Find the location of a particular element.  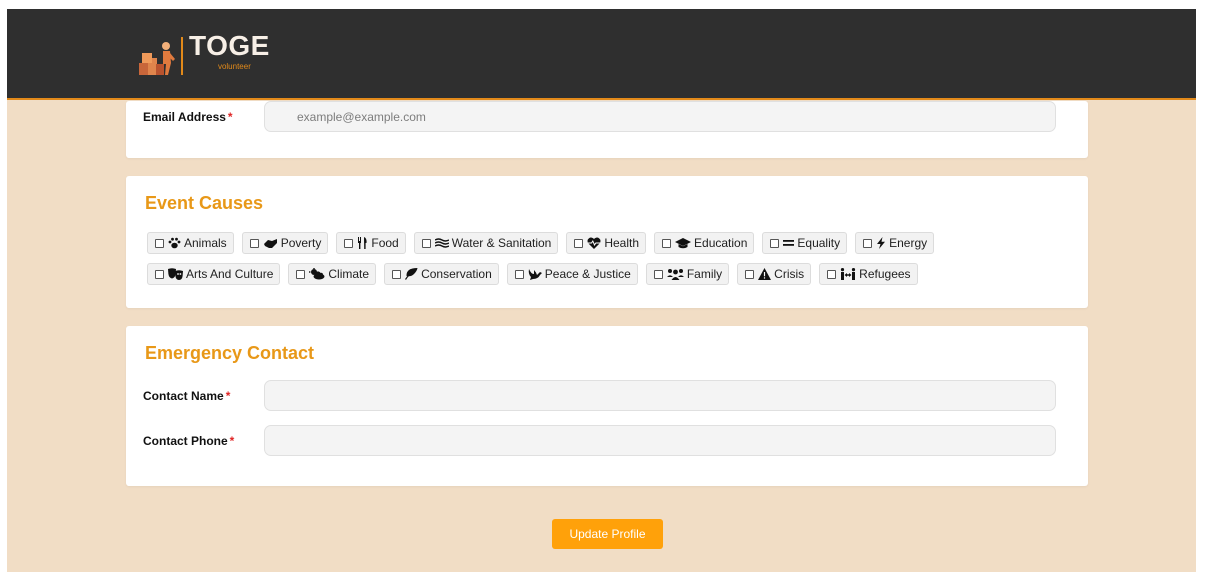

cause-chip-label: Crisis is located at coordinates (789, 274).